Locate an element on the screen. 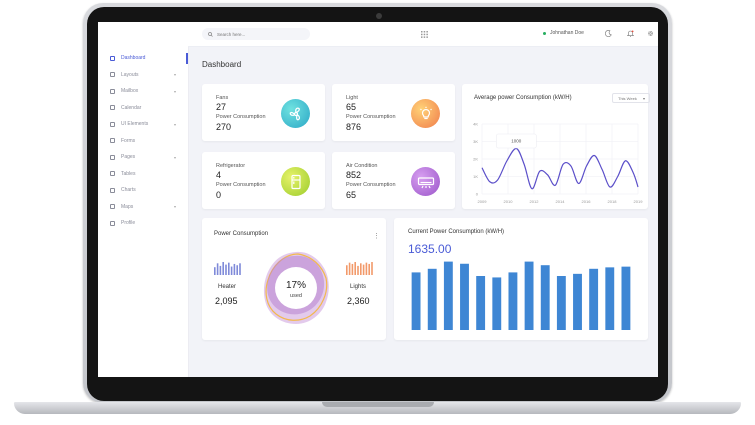 Image resolution: width=755 pixels, height=425 pixels. top-bar: Johnathan Doe is located at coordinates (423, 34).